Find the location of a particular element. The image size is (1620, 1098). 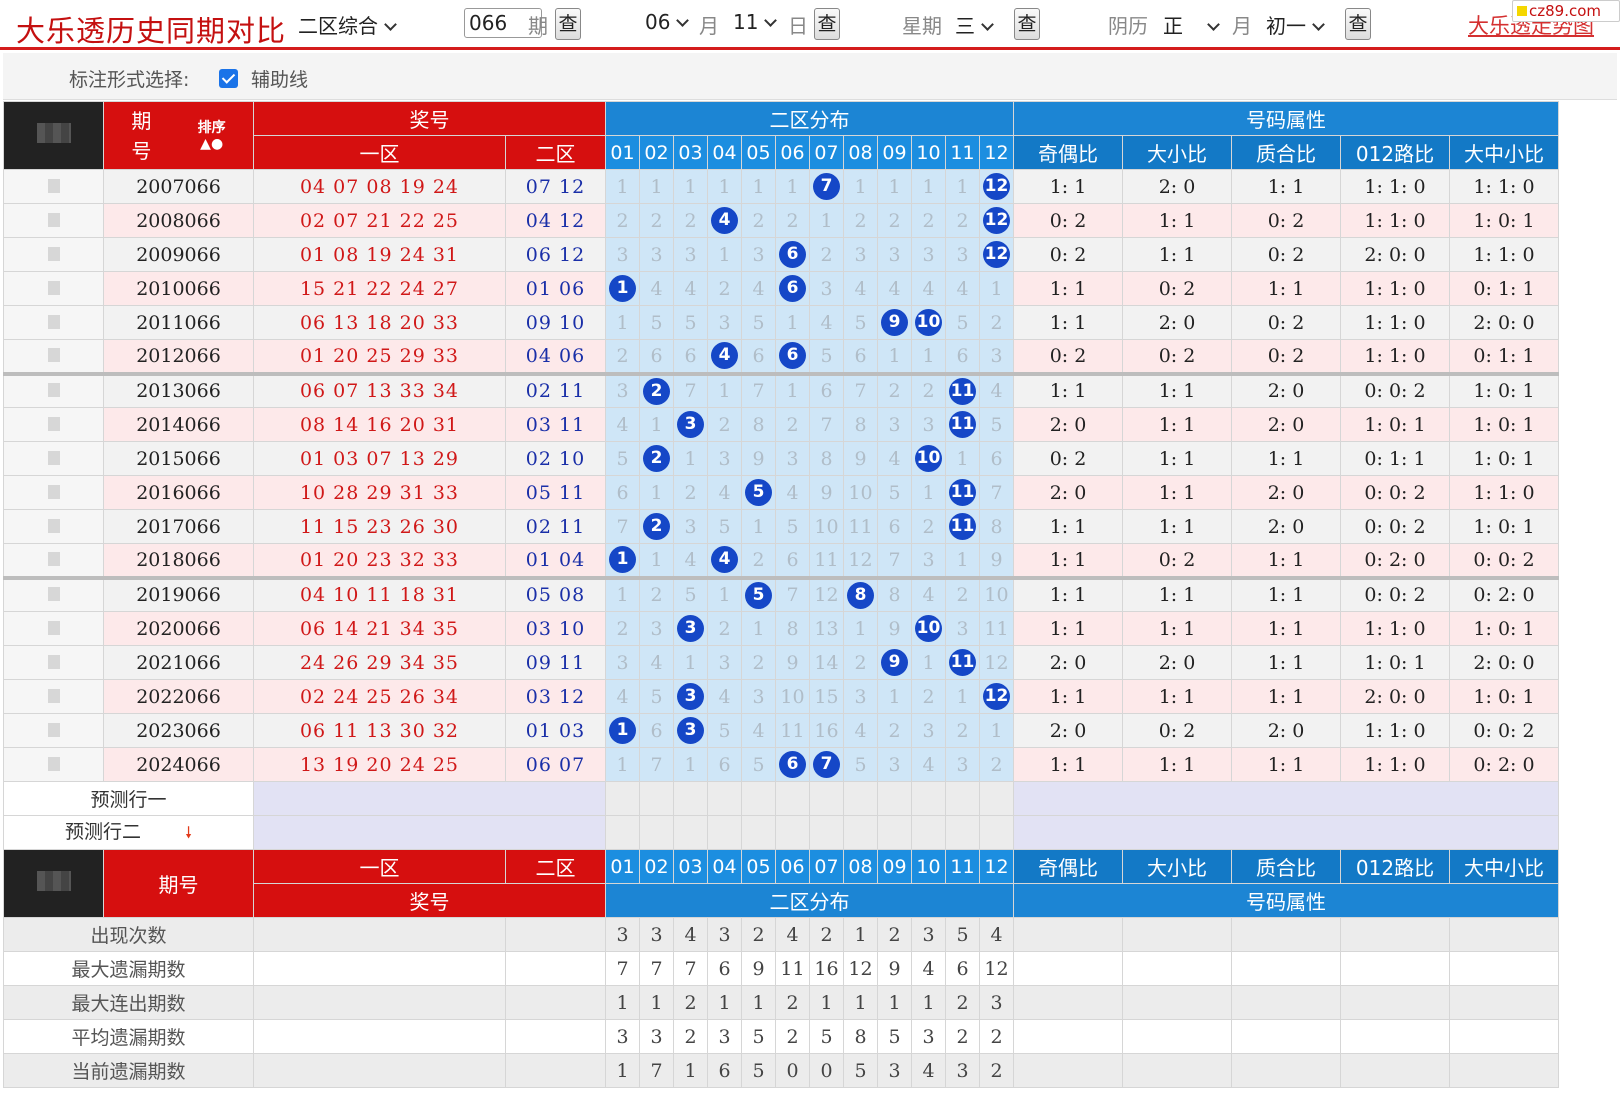

query-week-button: 查 is located at coordinates (1027, 24).